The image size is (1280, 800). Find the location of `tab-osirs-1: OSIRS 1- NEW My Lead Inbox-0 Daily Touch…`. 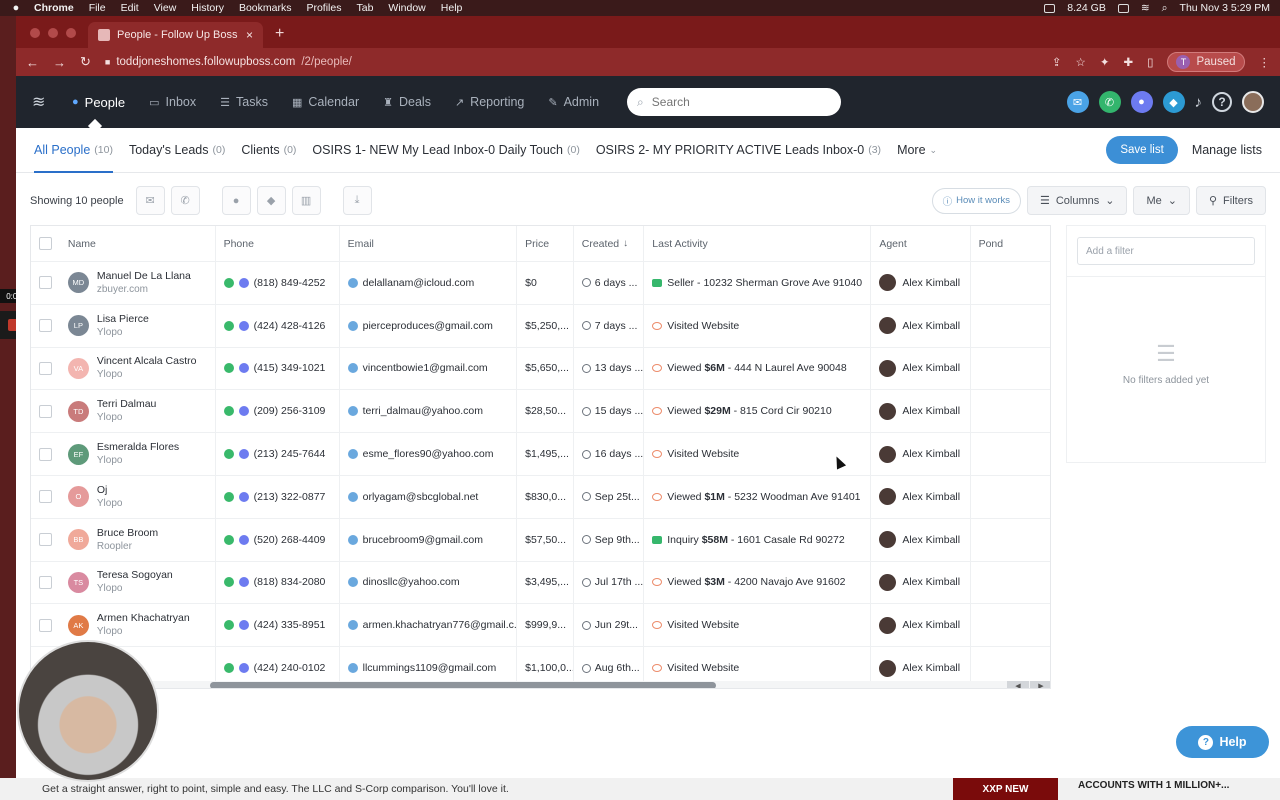

tab-osirs-1: OSIRS 1- NEW My Lead Inbox-0 Daily Touch… is located at coordinates (445, 150).